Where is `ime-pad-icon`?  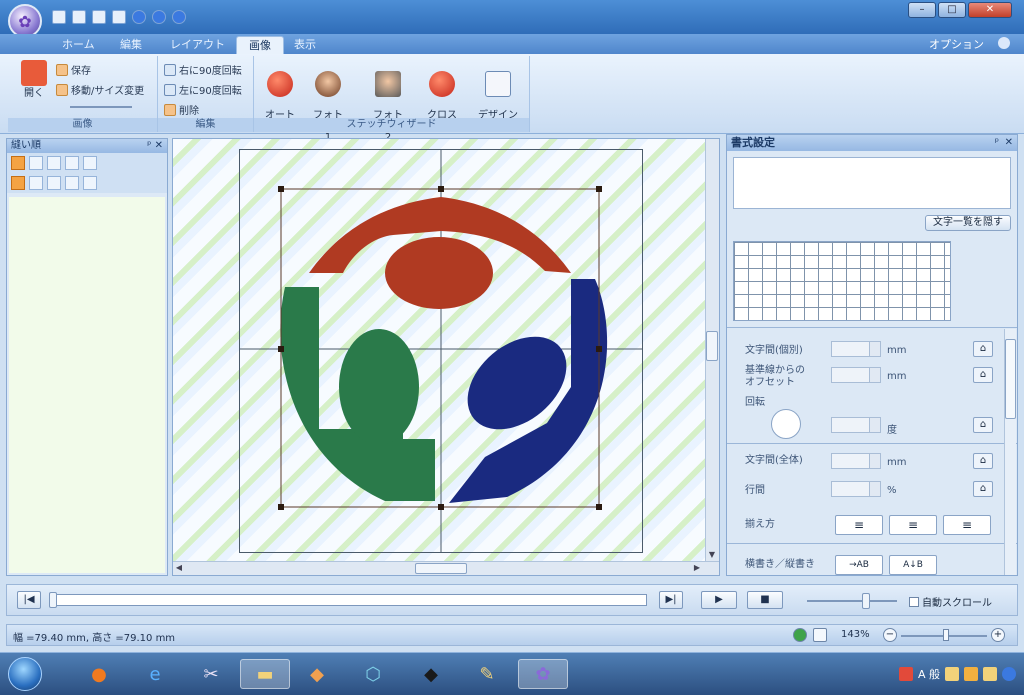 ime-pad-icon is located at coordinates (990, 674).